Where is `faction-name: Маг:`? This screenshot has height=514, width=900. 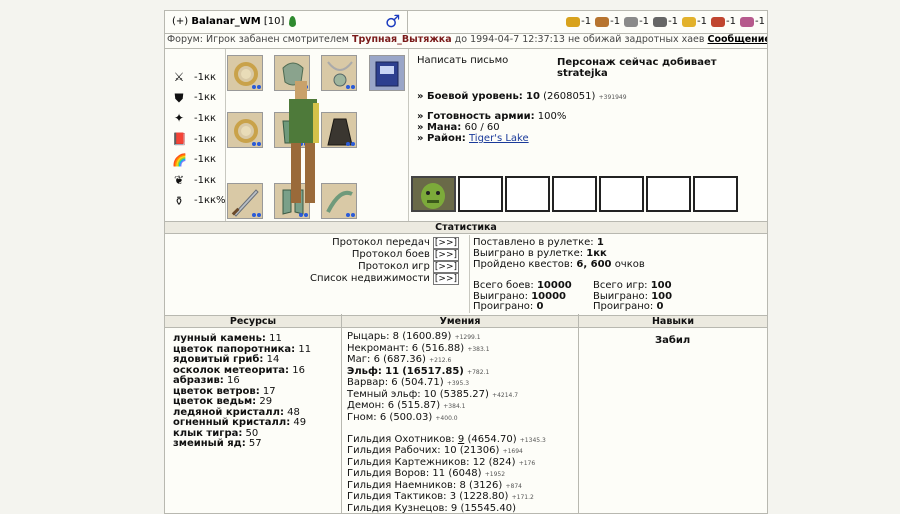 faction-name: Маг: is located at coordinates (358, 359).